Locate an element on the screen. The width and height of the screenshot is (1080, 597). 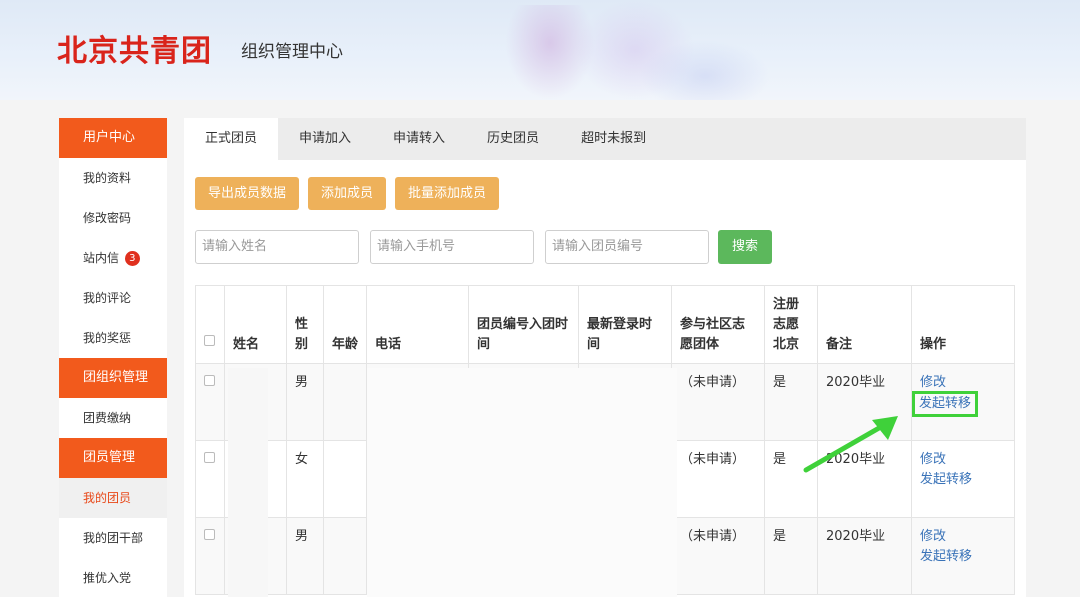
select-all-cell is located at coordinates (210, 324).